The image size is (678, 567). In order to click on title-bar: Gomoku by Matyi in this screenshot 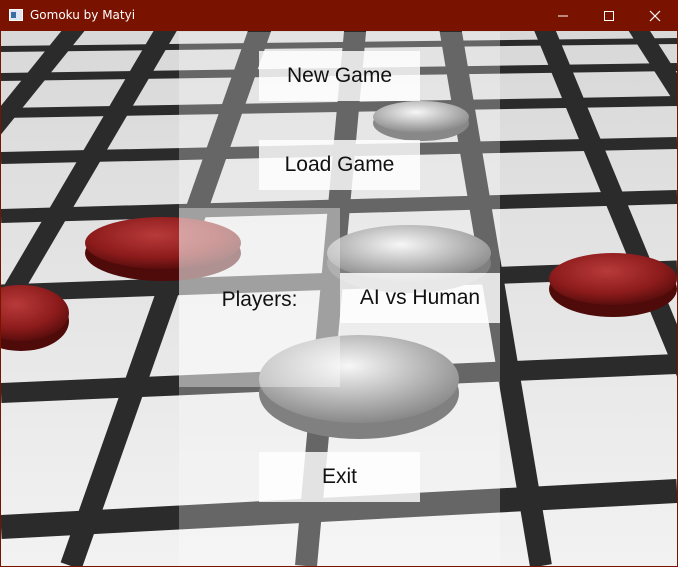, I will do `click(339, 15)`.